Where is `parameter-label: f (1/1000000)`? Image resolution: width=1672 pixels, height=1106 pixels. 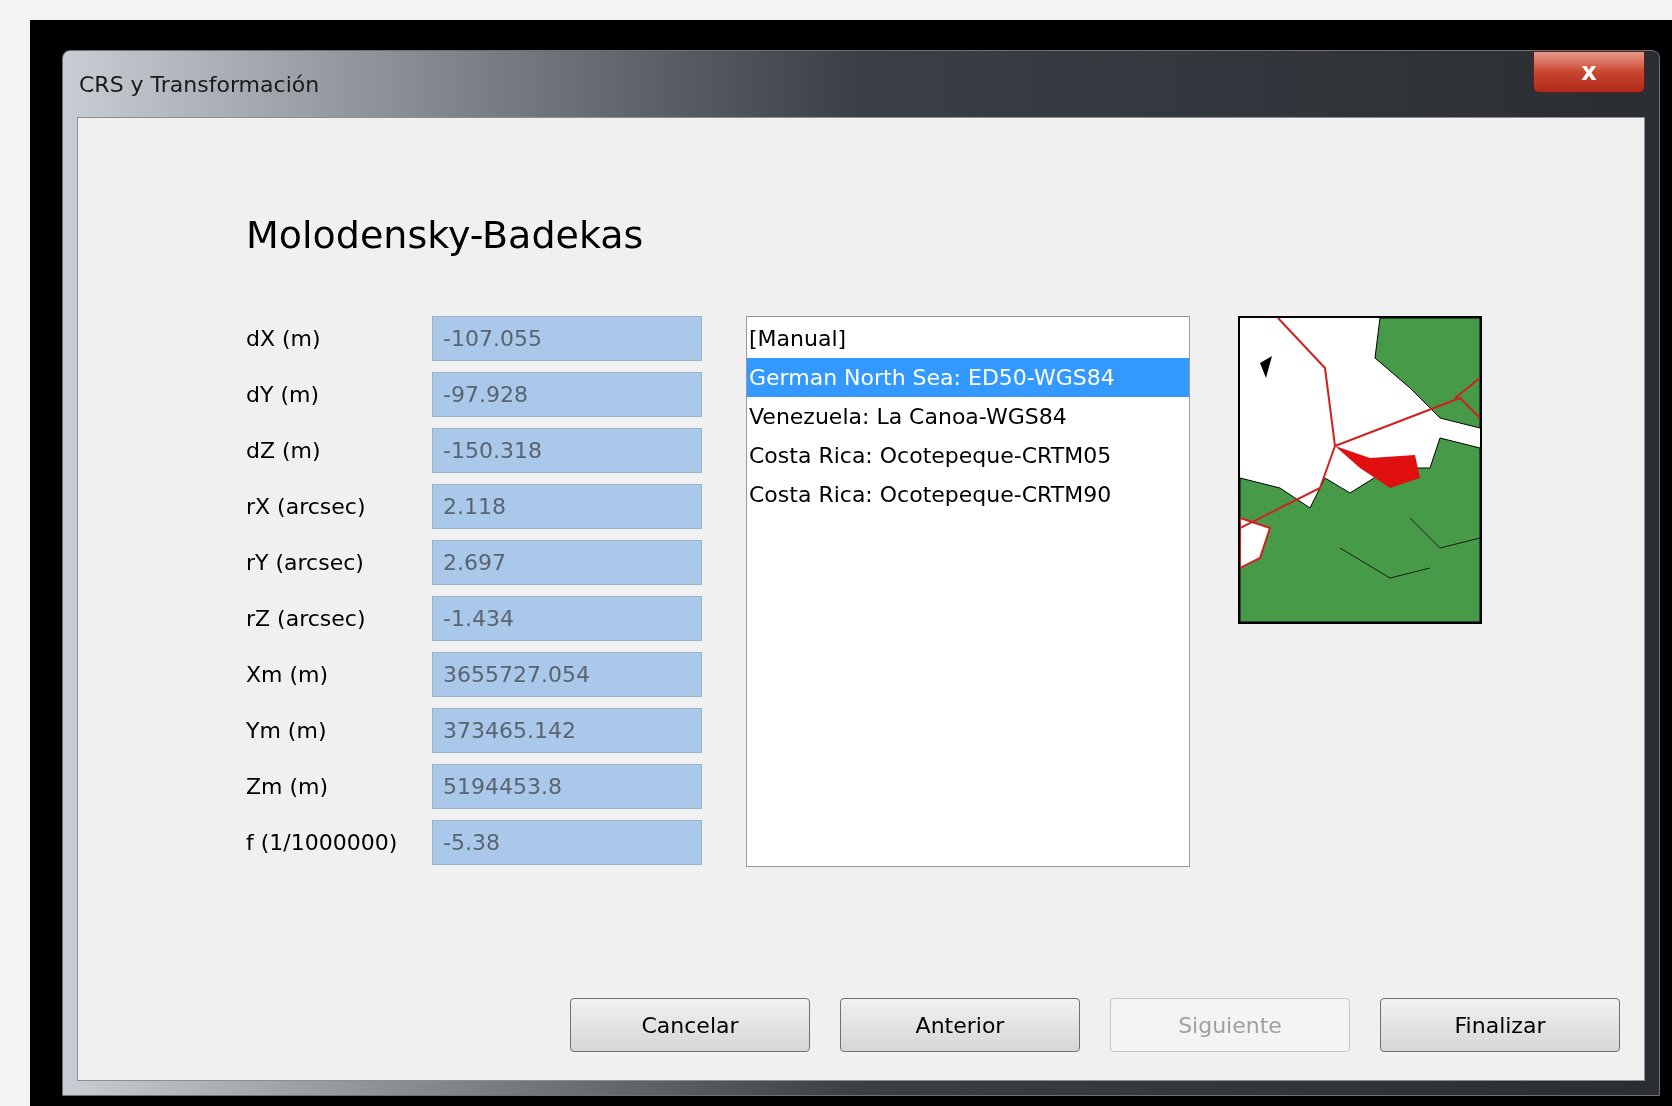 parameter-label: f (1/1000000) is located at coordinates (322, 843).